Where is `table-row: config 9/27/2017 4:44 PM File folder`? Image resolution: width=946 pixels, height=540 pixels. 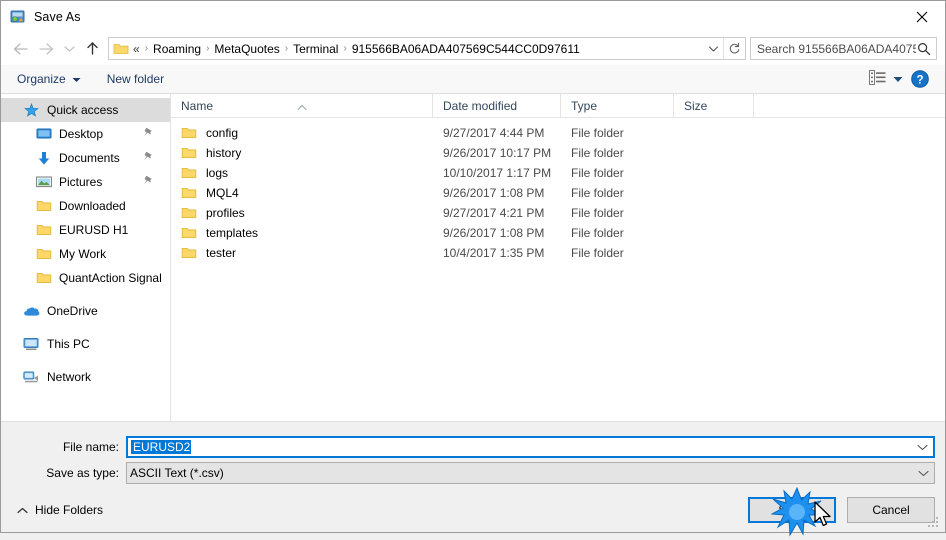 table-row: config 9/27/2017 4:44 PM File folder is located at coordinates (558, 133).